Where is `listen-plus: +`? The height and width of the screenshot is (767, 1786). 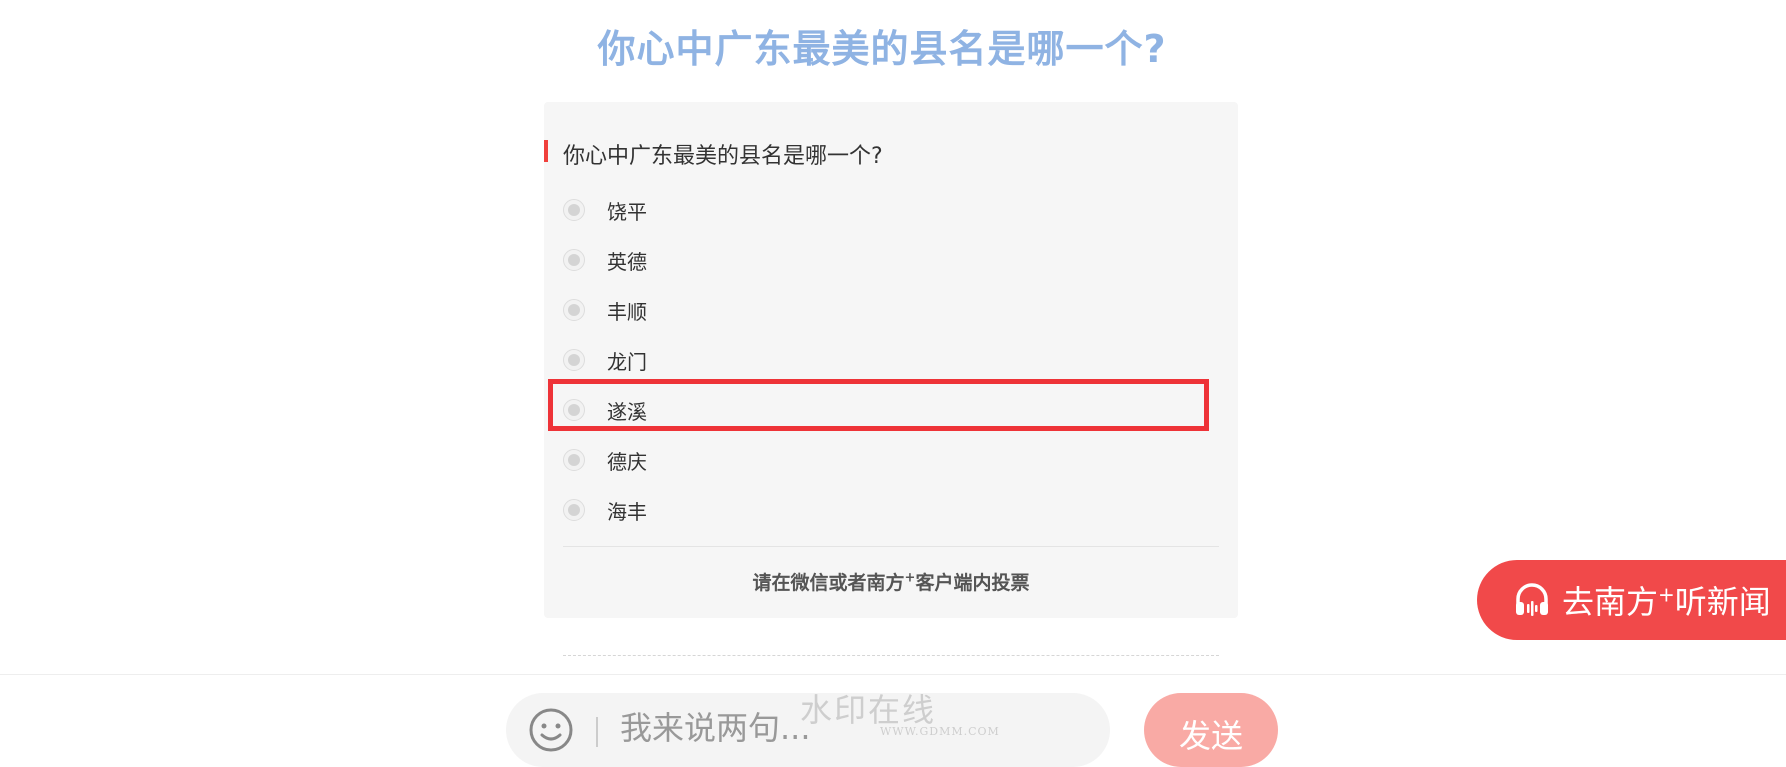
listen-plus: + is located at coordinates (1666, 594).